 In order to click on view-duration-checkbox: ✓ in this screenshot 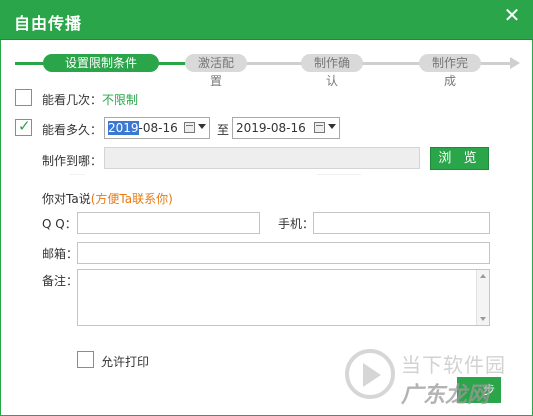, I will do `click(23, 126)`.